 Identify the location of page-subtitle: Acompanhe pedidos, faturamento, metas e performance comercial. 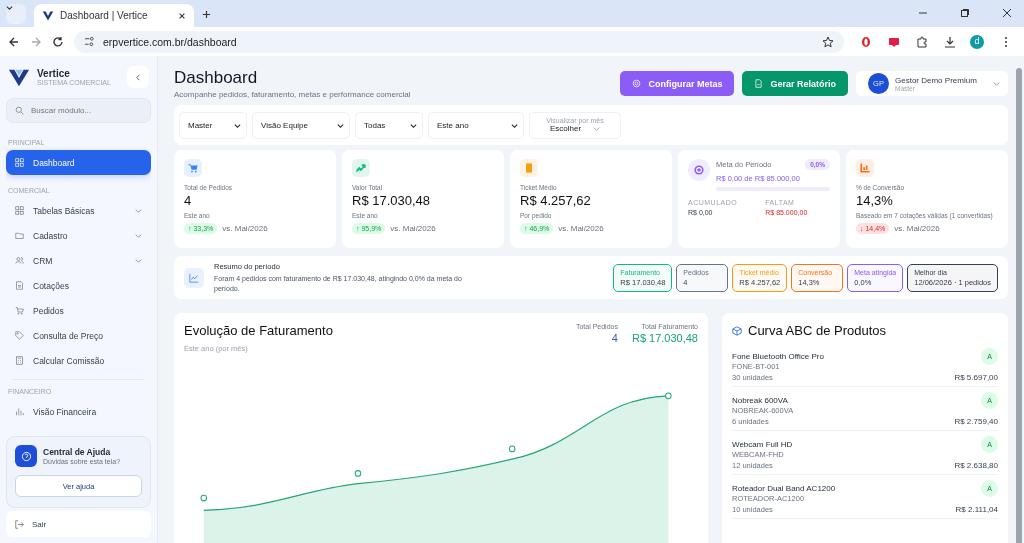
(293, 94).